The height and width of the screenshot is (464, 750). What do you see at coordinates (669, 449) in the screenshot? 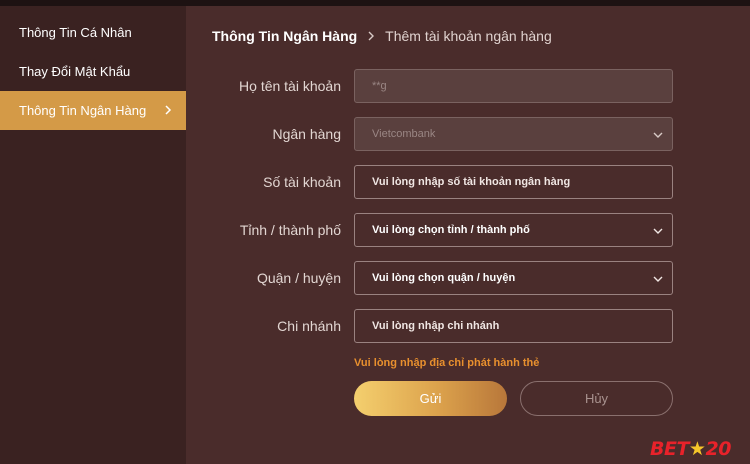
I see `logo-text-left: BET` at bounding box center [669, 449].